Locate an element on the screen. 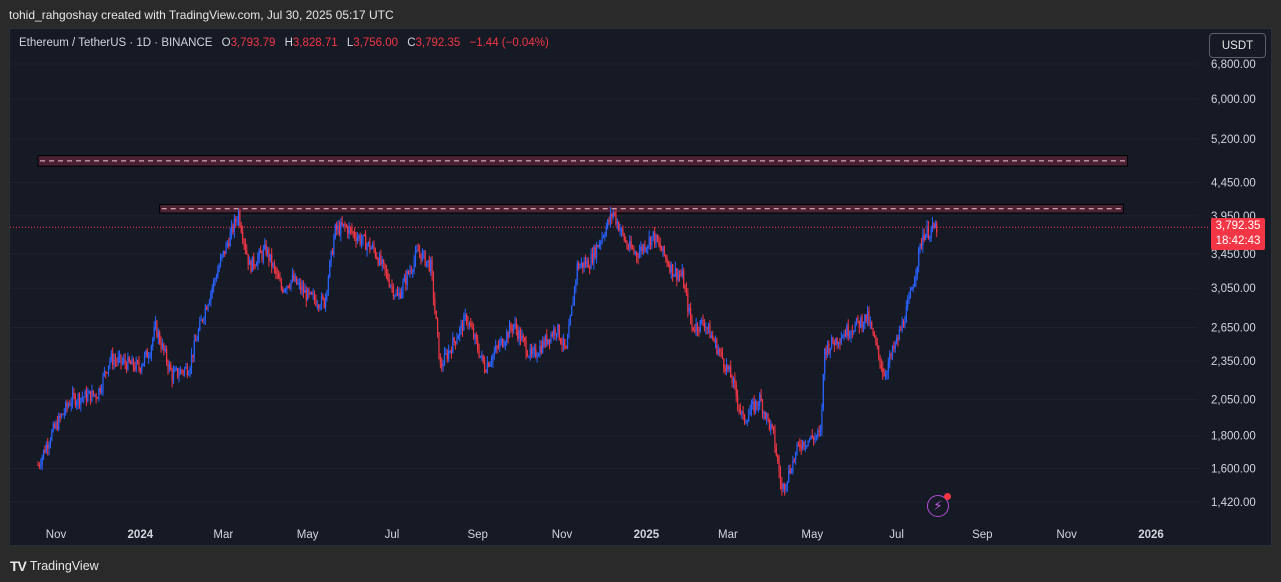  symbol-name: Ethereum / TetherUS · 1D · BINANCE is located at coordinates (116, 43).